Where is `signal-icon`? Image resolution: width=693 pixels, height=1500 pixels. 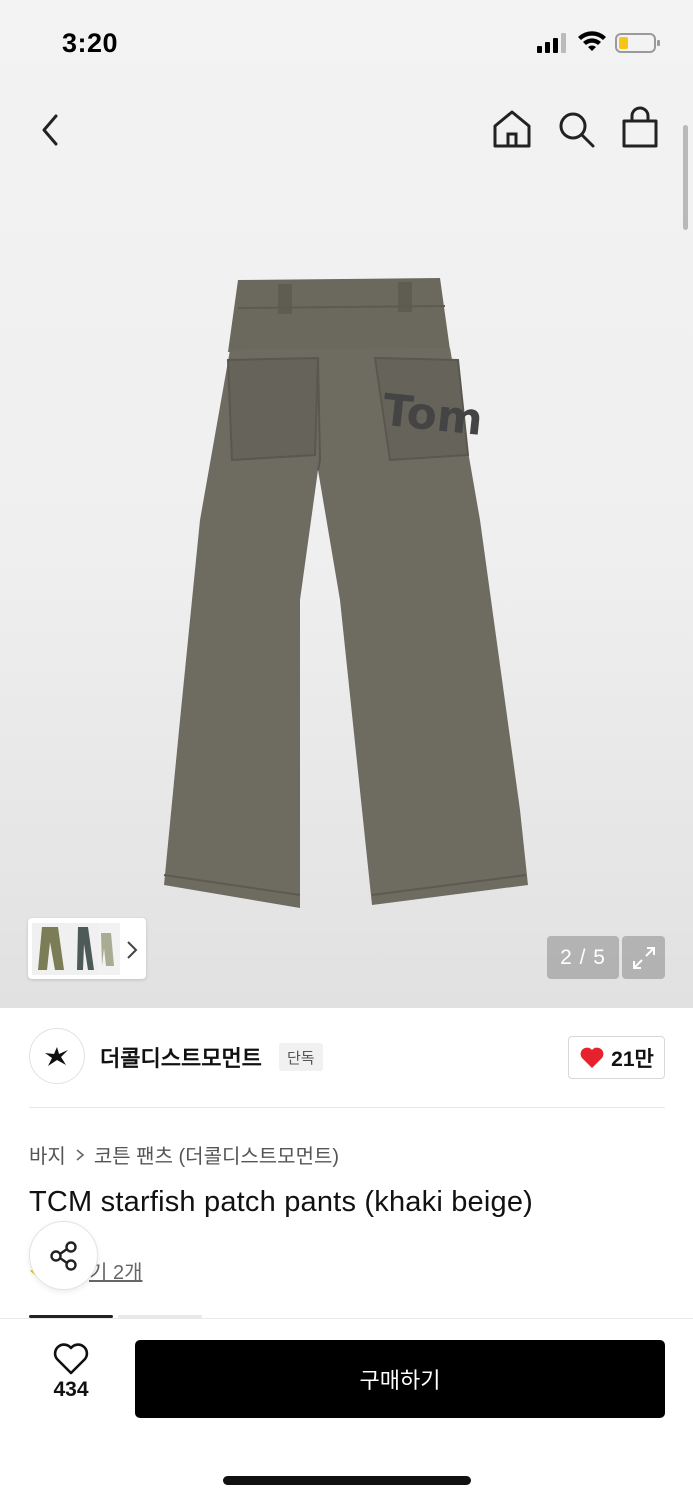 signal-icon is located at coordinates (551, 43).